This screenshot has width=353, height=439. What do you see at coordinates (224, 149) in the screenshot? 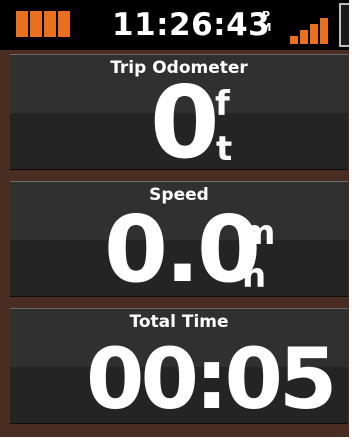
I see `field-unit-bottom: t` at bounding box center [224, 149].